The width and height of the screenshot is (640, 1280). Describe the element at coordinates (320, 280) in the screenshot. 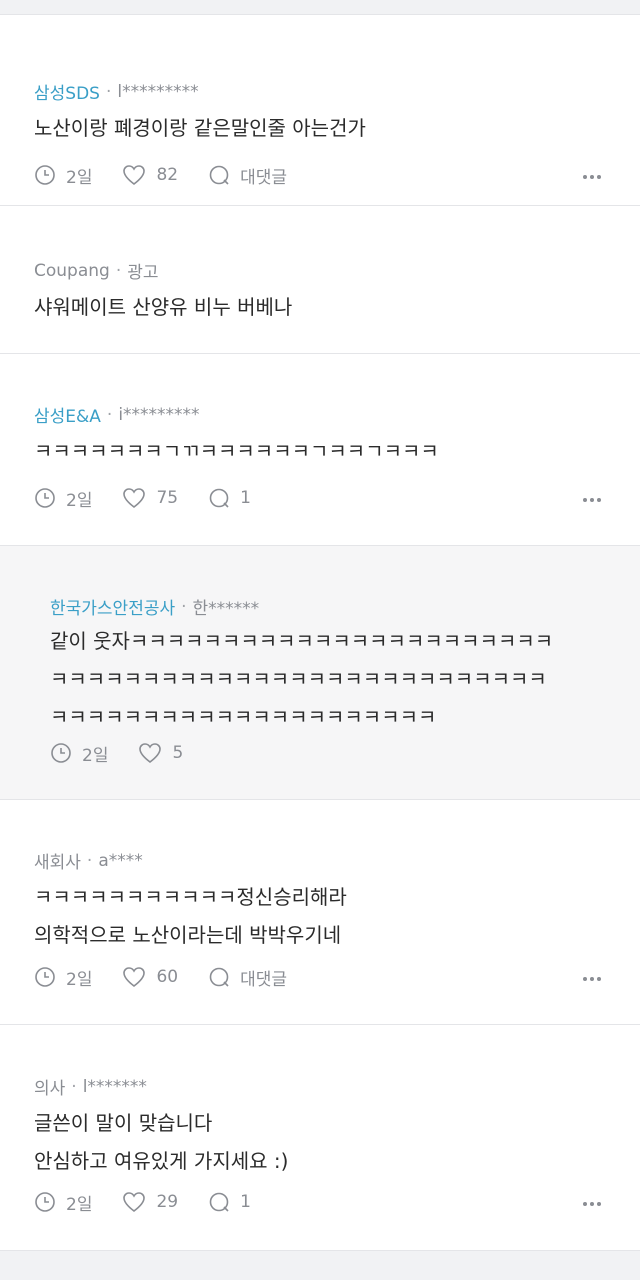

I see `ad-card: Coupang · 광고 샤워메이트 산양유 비누 버베나` at that location.